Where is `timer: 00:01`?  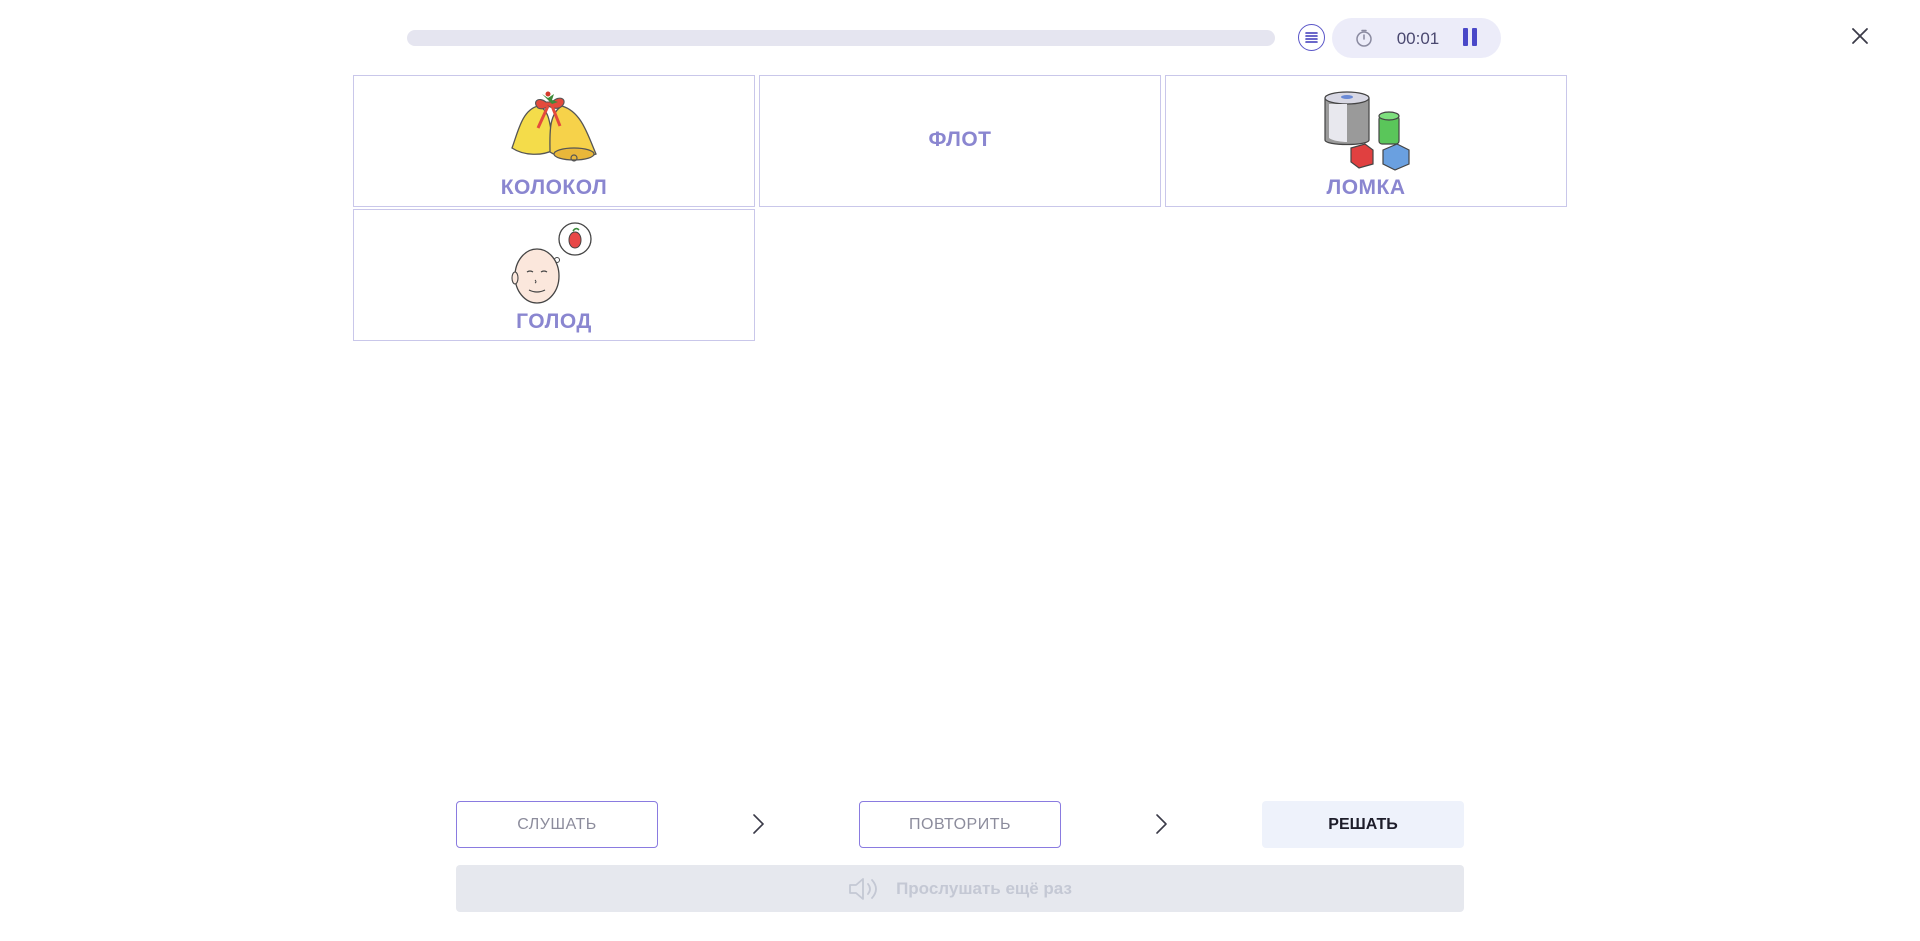
timer: 00:01 is located at coordinates (1416, 38).